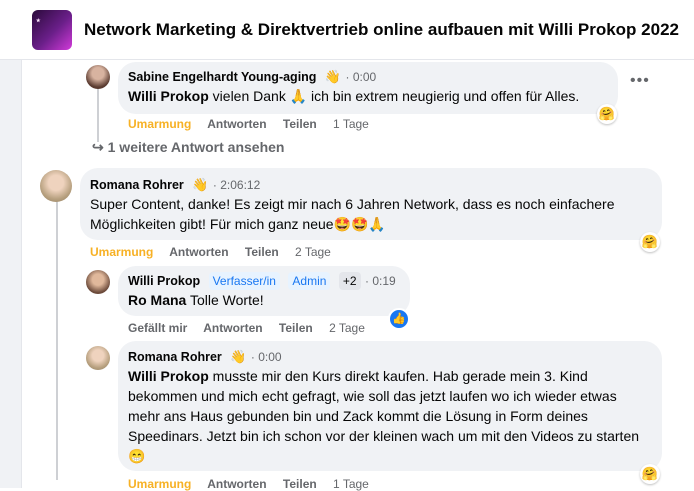 The image size is (694, 491). I want to click on more-badges: +2, so click(349, 281).